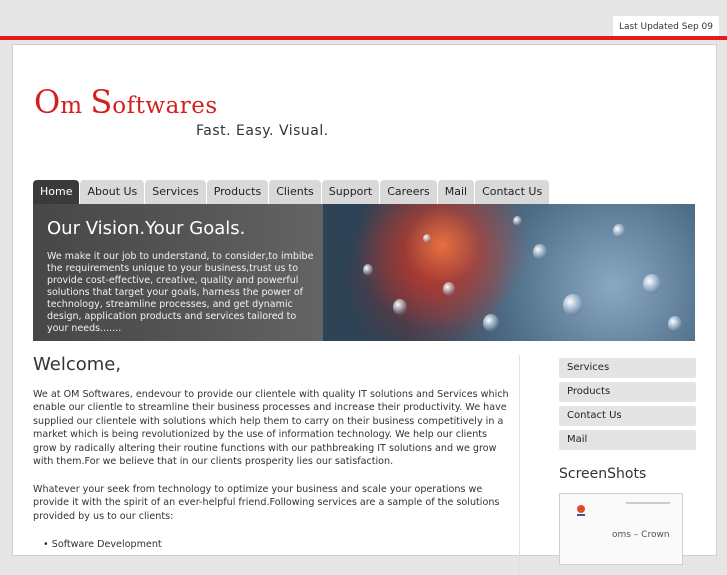 This screenshot has width=727, height=575. What do you see at coordinates (262, 131) in the screenshot?
I see `tagline: Fast. Easy. Visual.` at bounding box center [262, 131].